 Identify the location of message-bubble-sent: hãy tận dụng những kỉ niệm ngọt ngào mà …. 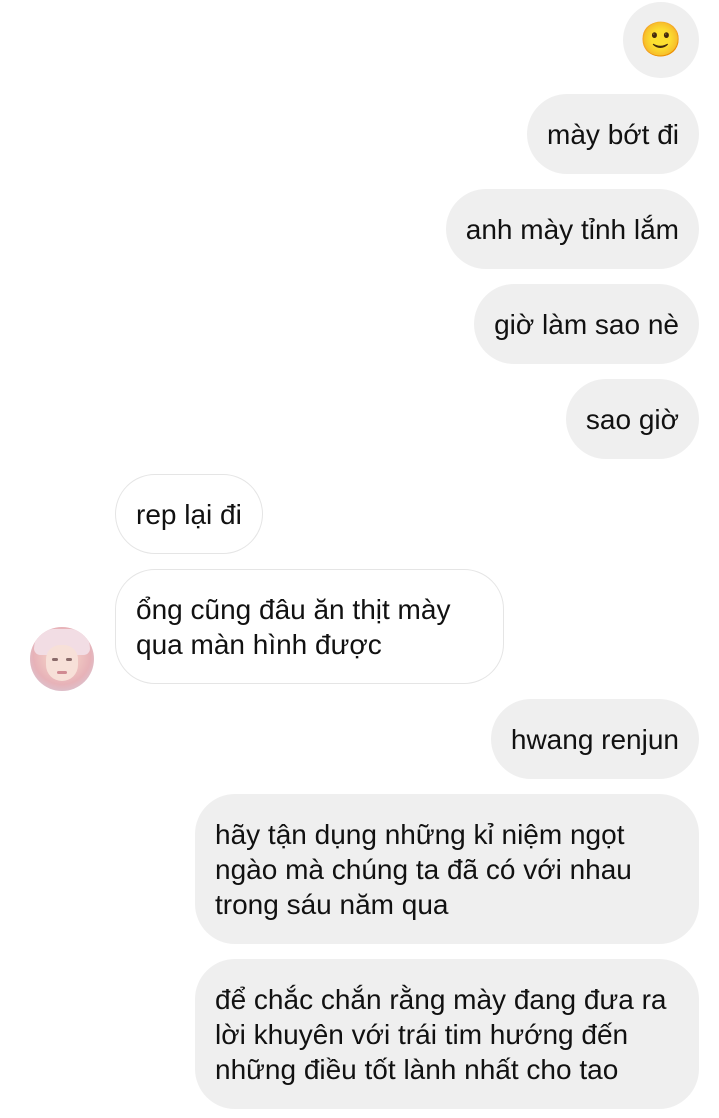
(447, 869).